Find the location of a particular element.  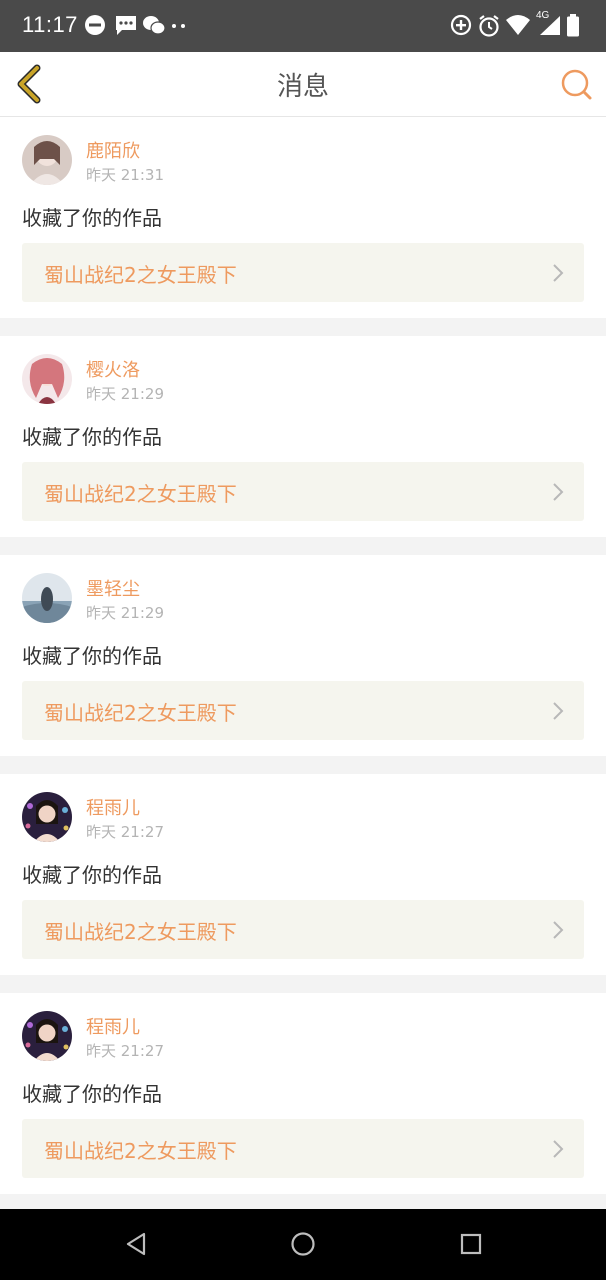

username: 墨轻尘 is located at coordinates (113, 588).